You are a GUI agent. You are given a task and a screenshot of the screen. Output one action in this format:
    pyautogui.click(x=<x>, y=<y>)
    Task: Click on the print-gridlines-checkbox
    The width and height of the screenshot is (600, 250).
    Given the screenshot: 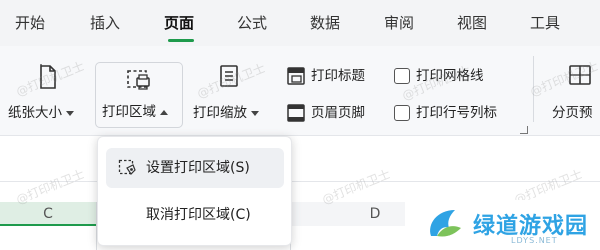 What is the action you would take?
    pyautogui.click(x=402, y=76)
    